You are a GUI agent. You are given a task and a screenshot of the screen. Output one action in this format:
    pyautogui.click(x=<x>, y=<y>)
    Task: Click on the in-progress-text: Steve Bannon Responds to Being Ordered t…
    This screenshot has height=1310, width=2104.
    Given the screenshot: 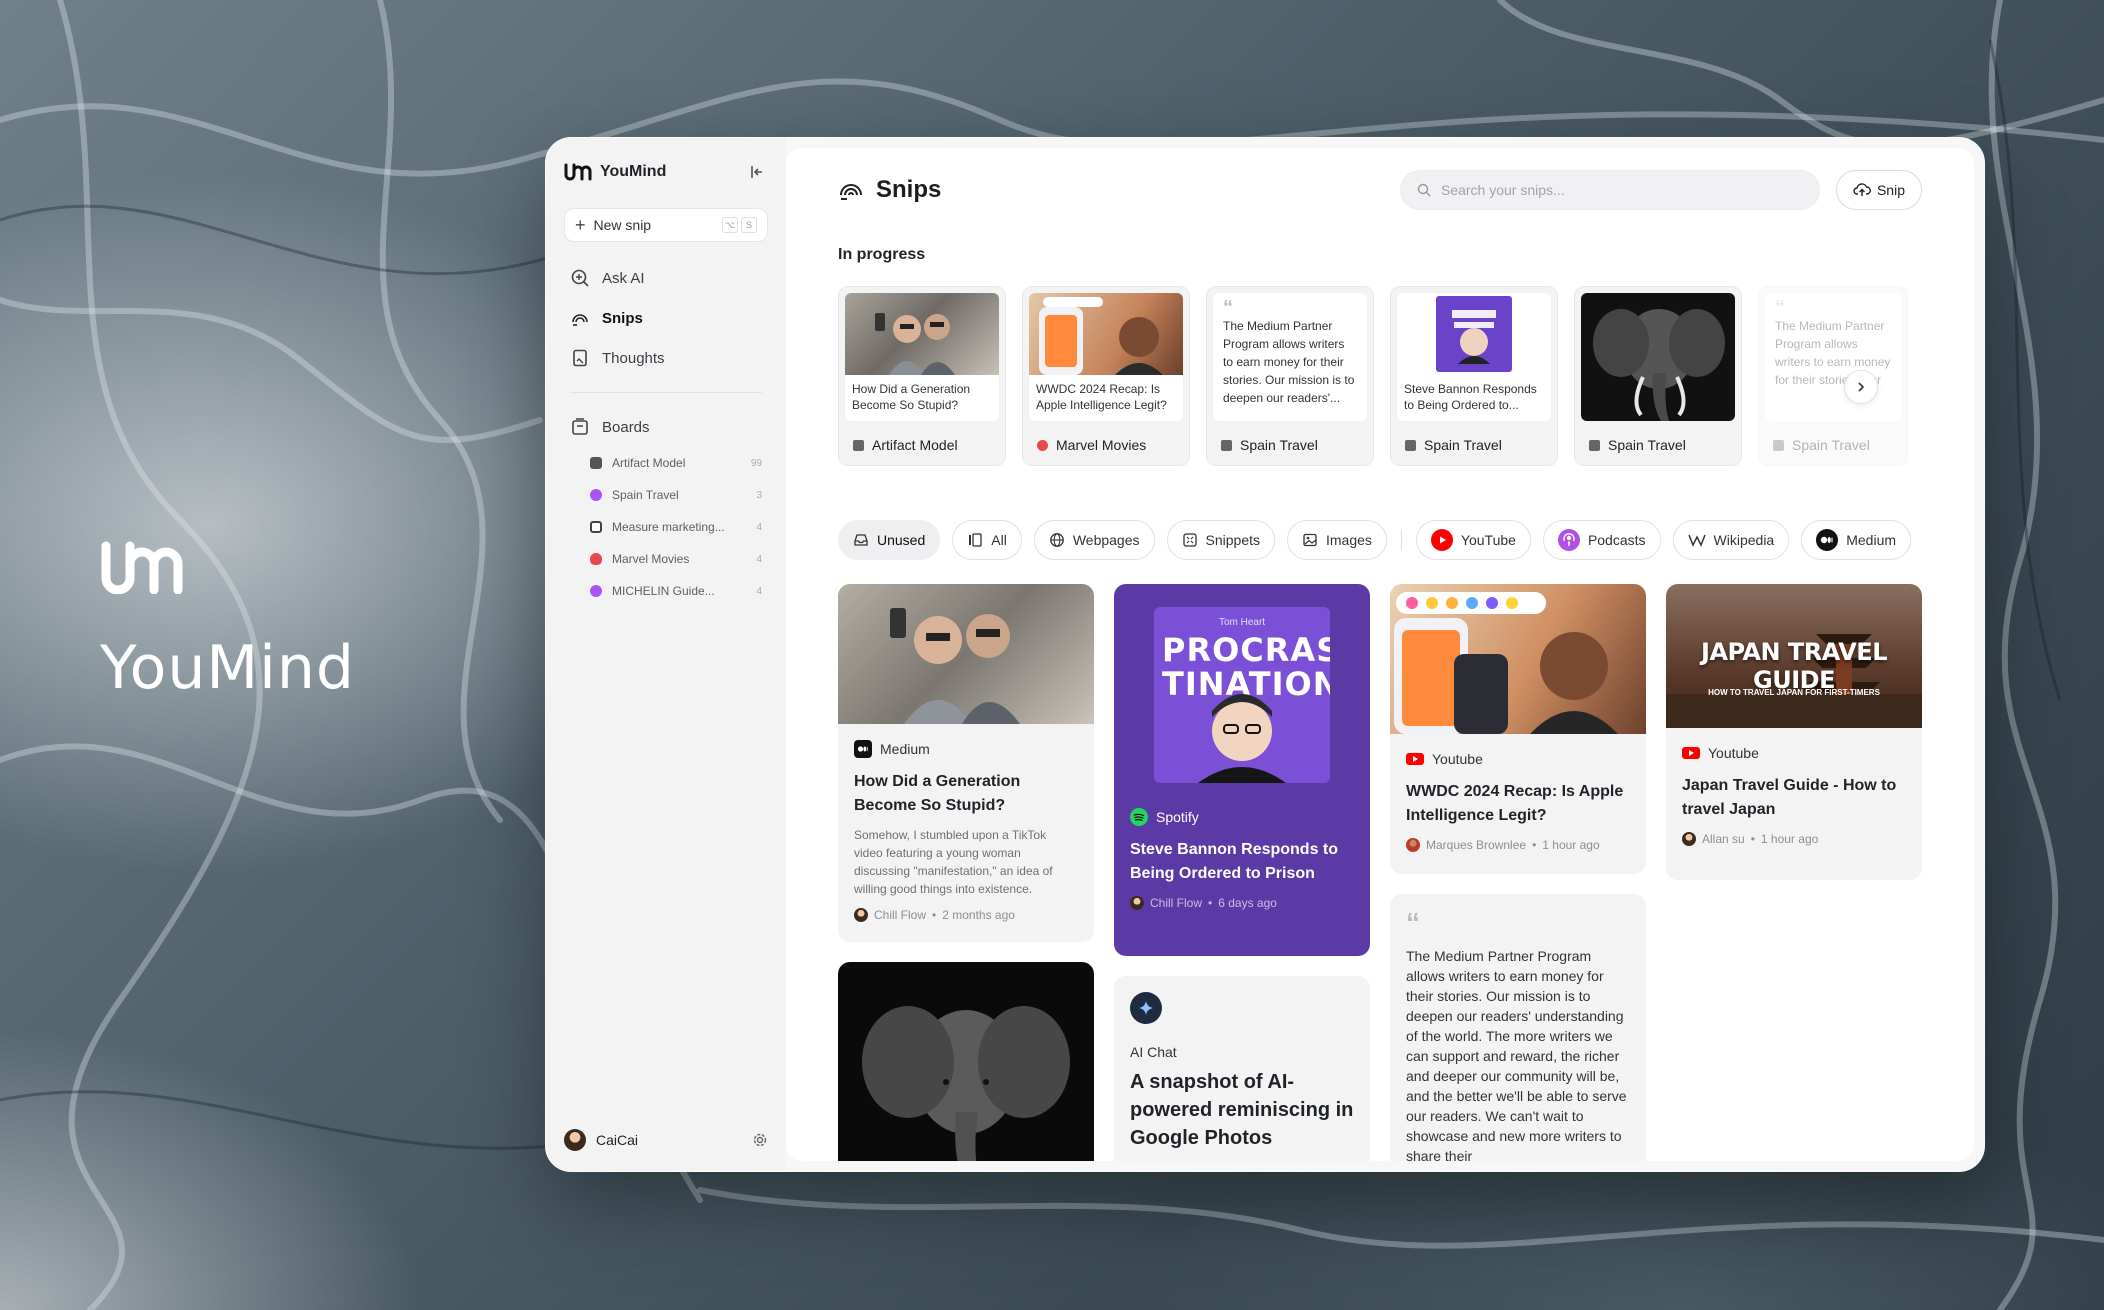 What is the action you would take?
    pyautogui.click(x=1470, y=397)
    